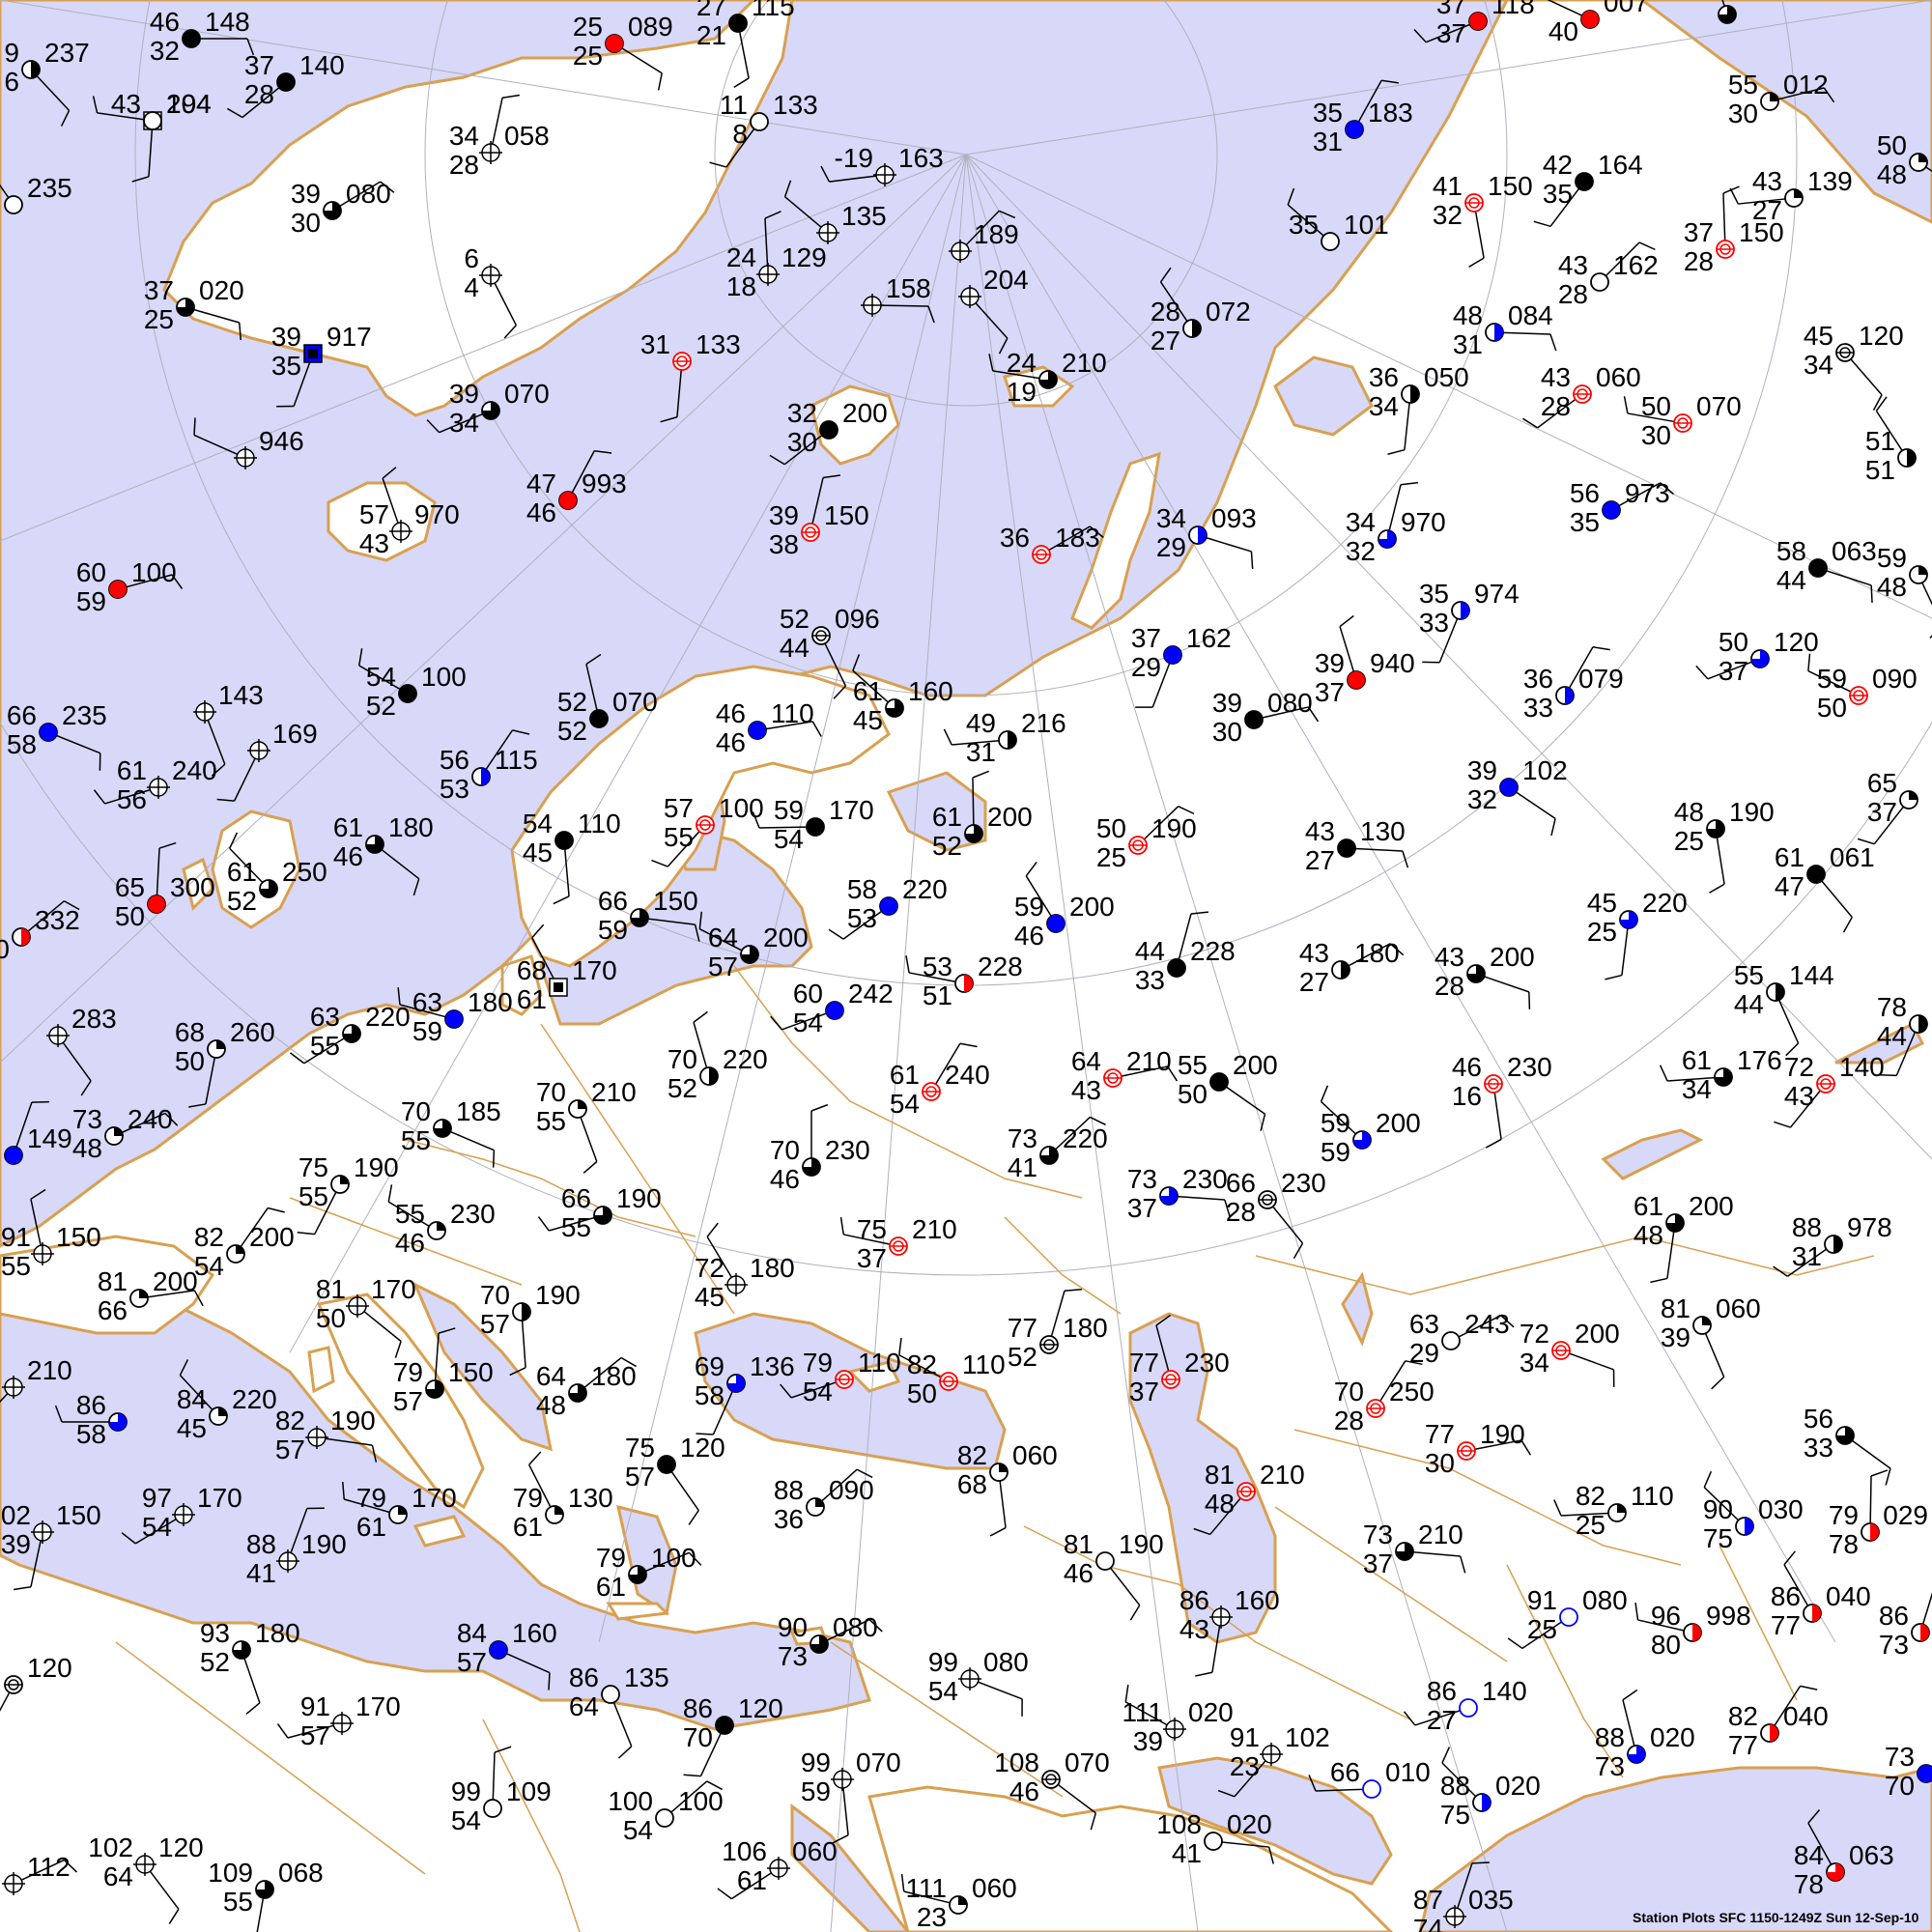  What do you see at coordinates (813, 824) in the screenshot?
I see `station-s158: 5954 170` at bounding box center [813, 824].